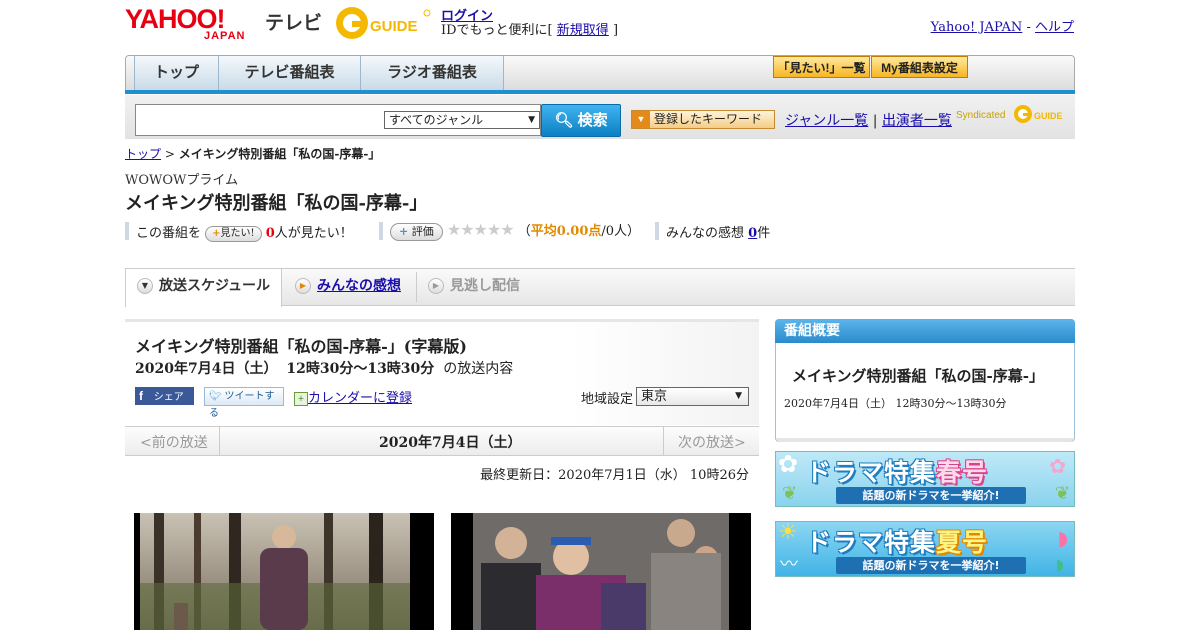  What do you see at coordinates (962, 542) in the screenshot?
I see `summer-banner-title-b: 夏号` at bounding box center [962, 542].